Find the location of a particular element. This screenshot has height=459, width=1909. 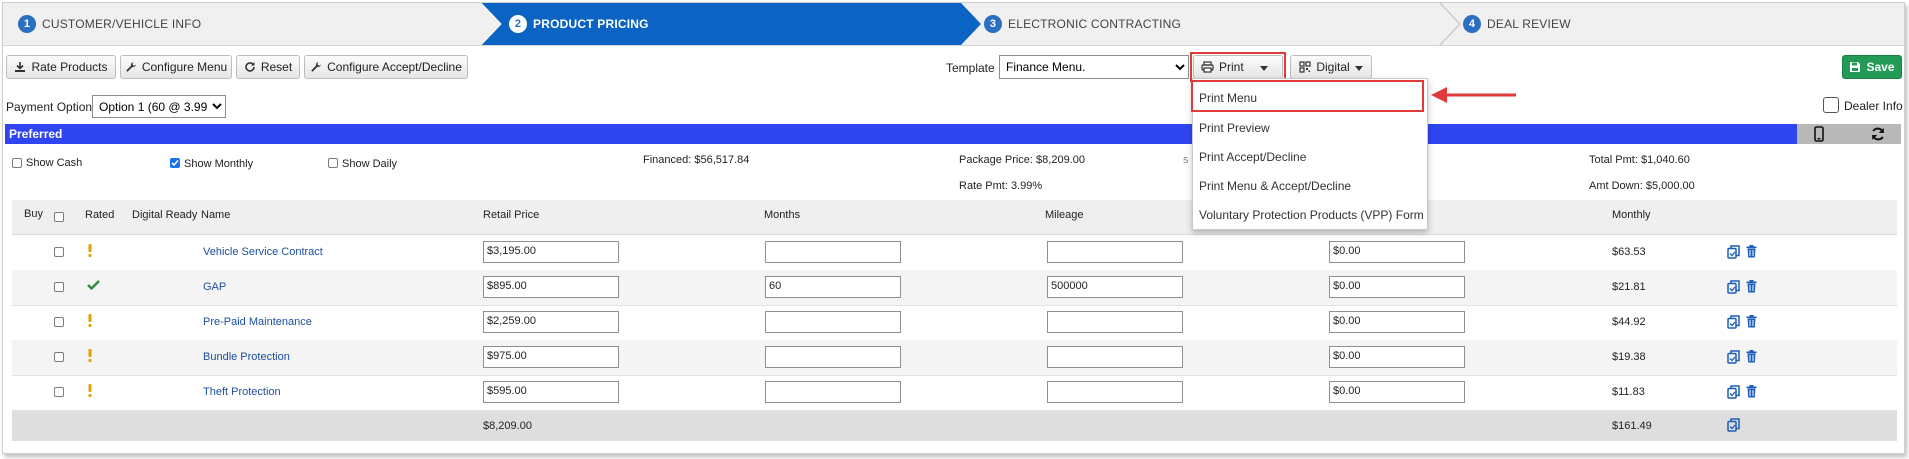

retail-price-input: $975.00 is located at coordinates (551, 357).